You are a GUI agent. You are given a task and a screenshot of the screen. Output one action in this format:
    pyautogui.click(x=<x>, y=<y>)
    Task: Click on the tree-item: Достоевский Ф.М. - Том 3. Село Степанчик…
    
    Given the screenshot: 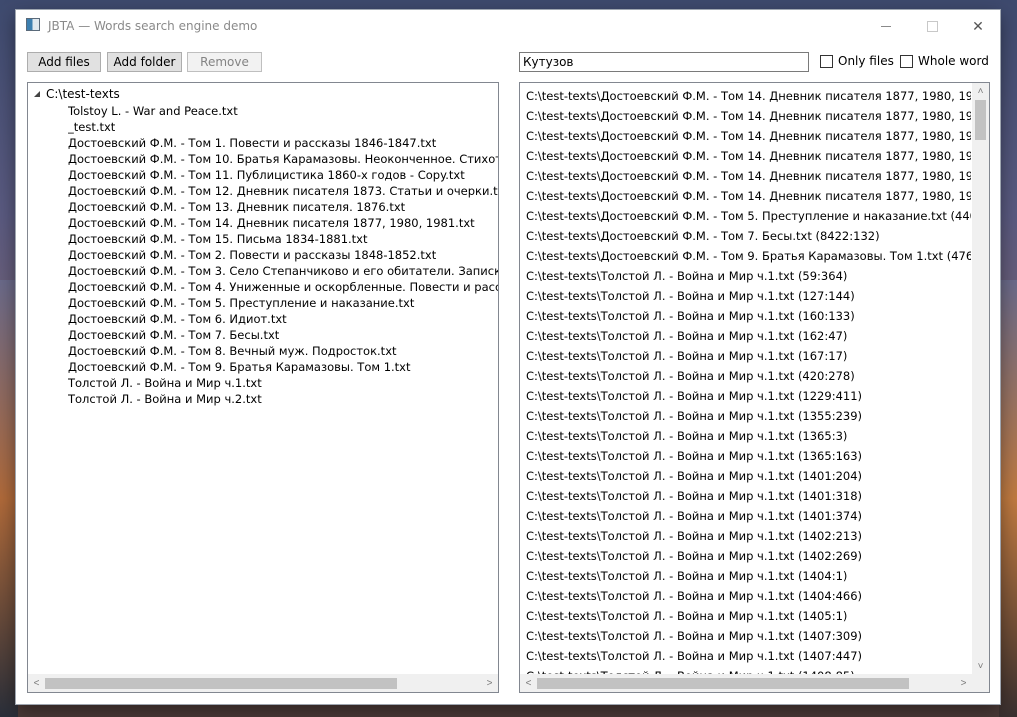 What is the action you would take?
    pyautogui.click(x=283, y=271)
    